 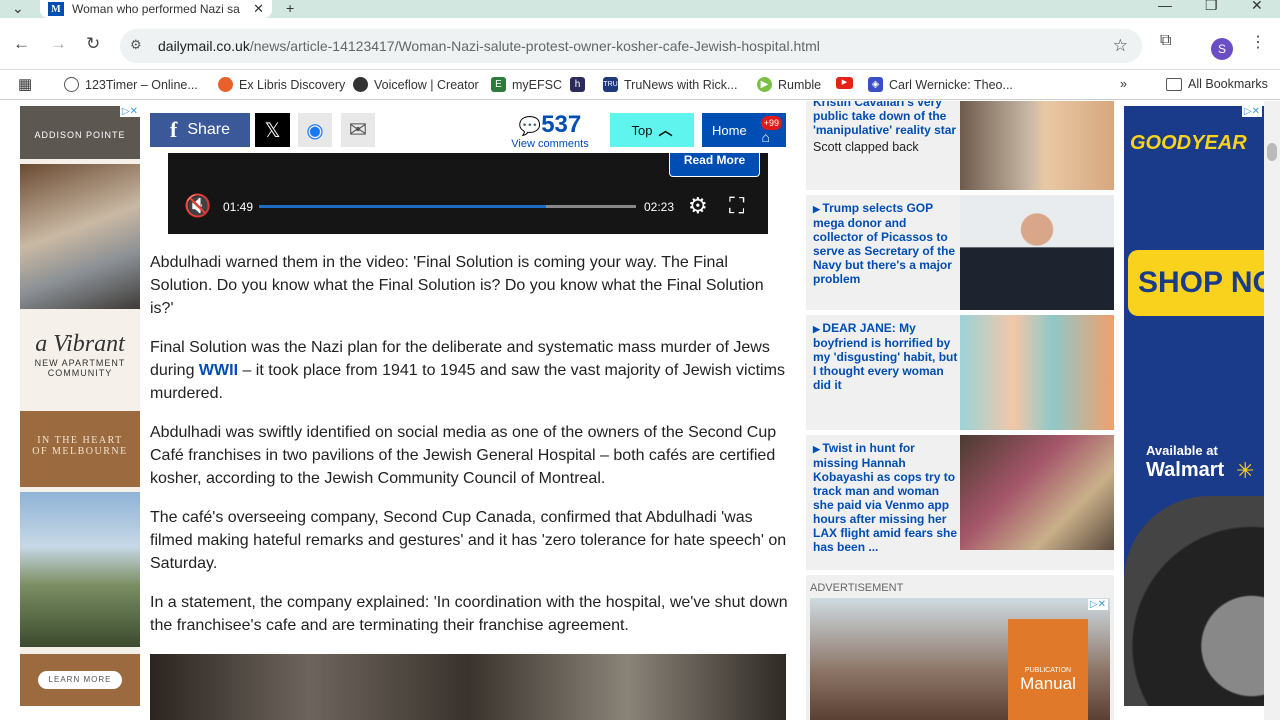 I want to click on reload-icon: ↻, so click(x=93, y=44).